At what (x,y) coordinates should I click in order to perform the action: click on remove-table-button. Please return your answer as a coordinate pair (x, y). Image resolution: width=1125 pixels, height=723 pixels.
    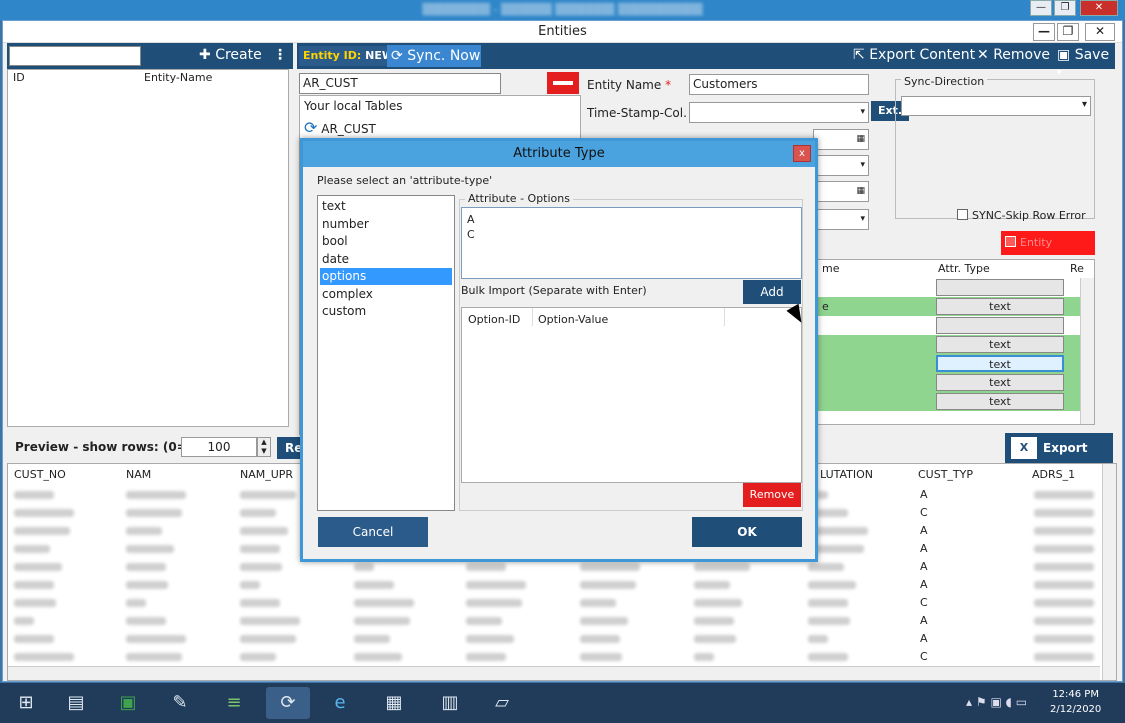
    Looking at the image, I should click on (563, 83).